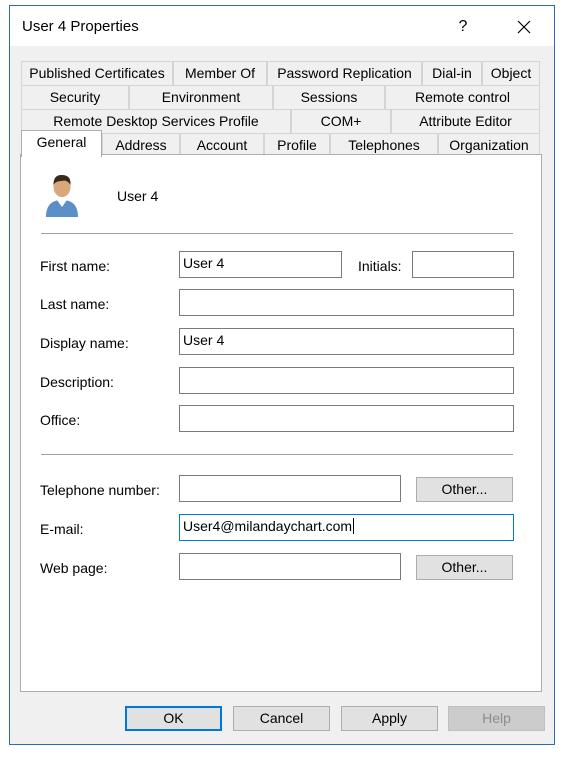 The height and width of the screenshot is (758, 564). What do you see at coordinates (290, 566) in the screenshot?
I see `web-page-field` at bounding box center [290, 566].